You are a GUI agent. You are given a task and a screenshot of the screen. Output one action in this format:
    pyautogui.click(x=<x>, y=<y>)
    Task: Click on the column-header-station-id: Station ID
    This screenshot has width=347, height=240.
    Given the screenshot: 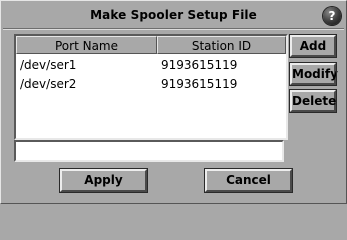 What is the action you would take?
    pyautogui.click(x=221, y=45)
    